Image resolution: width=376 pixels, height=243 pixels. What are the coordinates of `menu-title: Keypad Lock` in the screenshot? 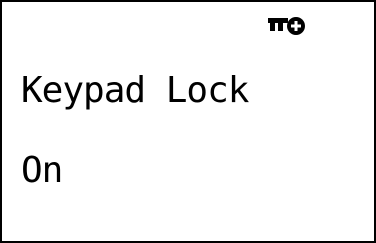 It's located at (135, 90).